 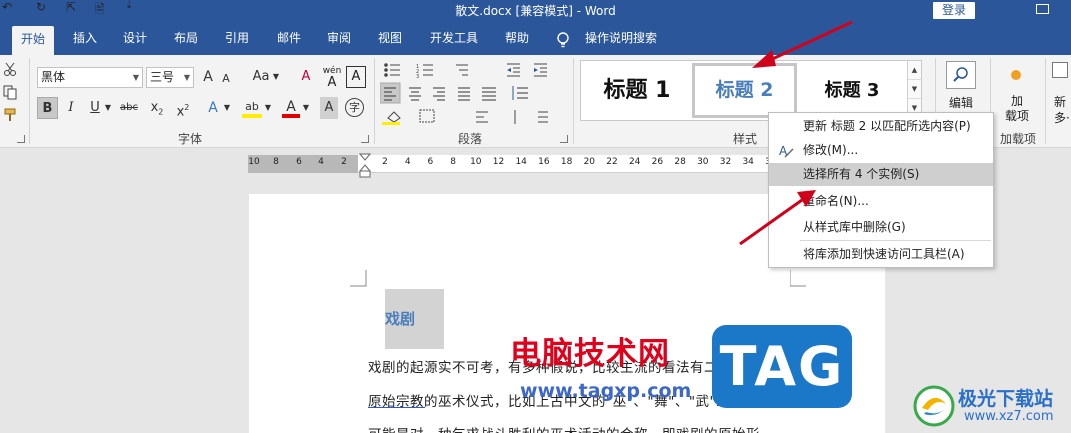 What do you see at coordinates (782, 366) in the screenshot?
I see `tag-logo: TAG` at bounding box center [782, 366].